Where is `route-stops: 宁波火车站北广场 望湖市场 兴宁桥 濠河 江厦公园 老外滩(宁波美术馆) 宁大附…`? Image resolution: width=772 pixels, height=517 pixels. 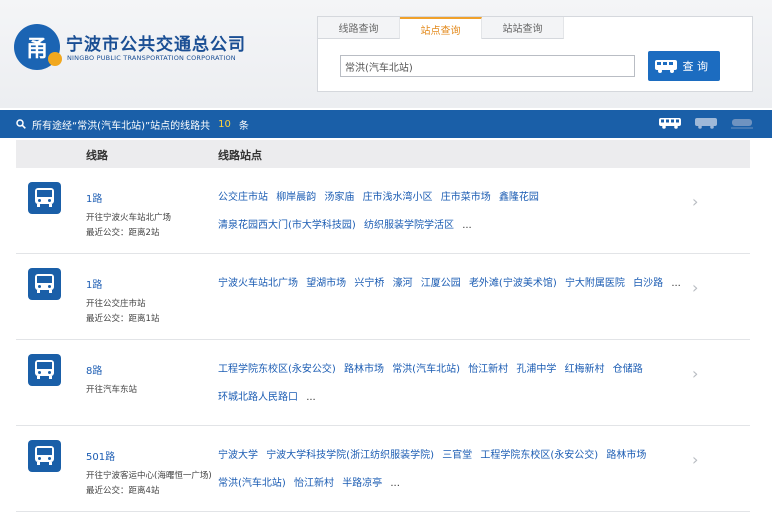 route-stops: 宁波火车站北广场 望湖市场 兴宁桥 濠河 江厦公园 老外滩(宁波美术馆) 宁大附… is located at coordinates (450, 284).